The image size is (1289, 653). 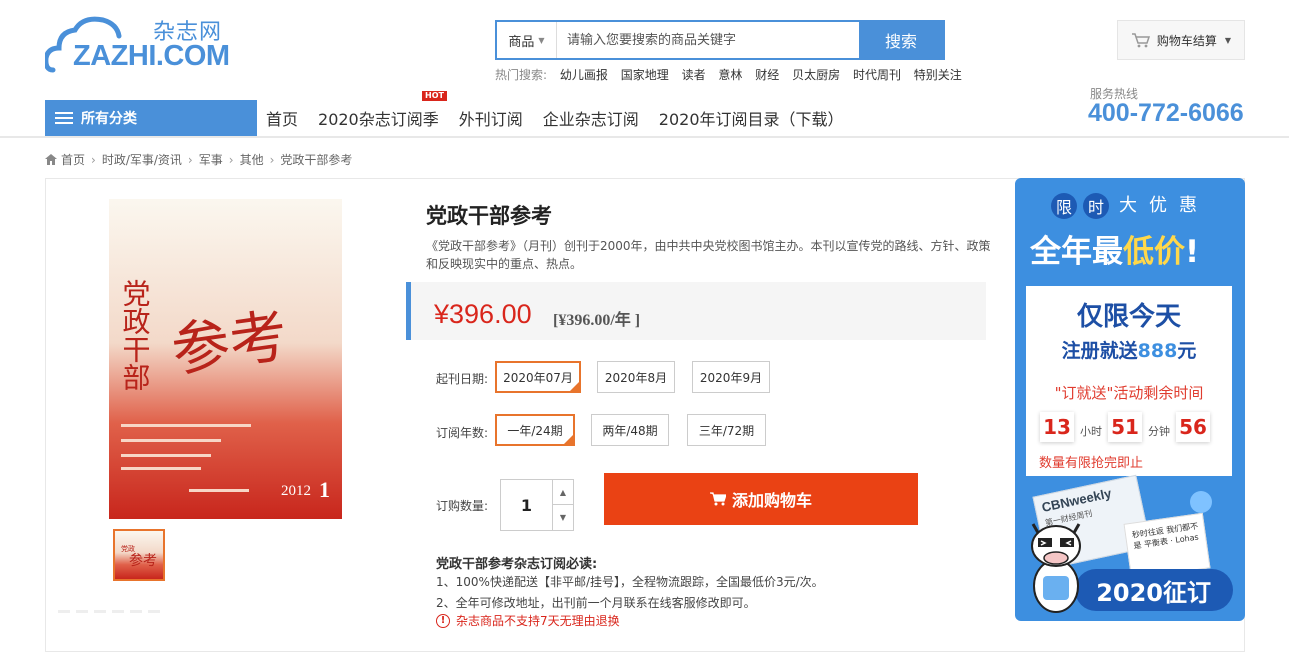 I want to click on countdown-minutes: 51, so click(x=1125, y=427).